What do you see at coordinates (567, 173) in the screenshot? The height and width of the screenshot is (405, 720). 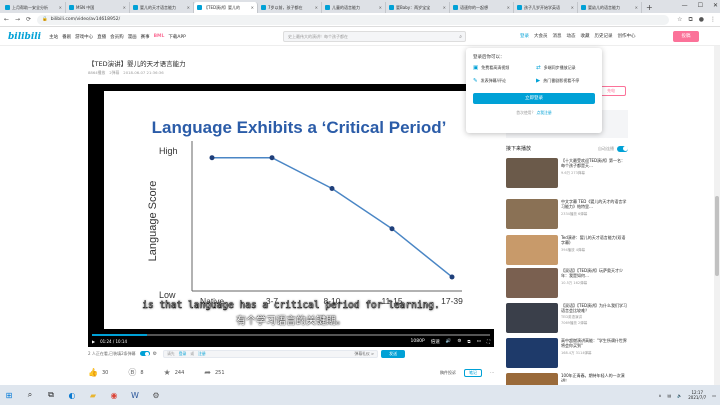 I see `recommended-video: 【十大最受欢迎TED演讲】第一名：每个孩子都是天… 9.6万 273弹幕` at bounding box center [567, 173].